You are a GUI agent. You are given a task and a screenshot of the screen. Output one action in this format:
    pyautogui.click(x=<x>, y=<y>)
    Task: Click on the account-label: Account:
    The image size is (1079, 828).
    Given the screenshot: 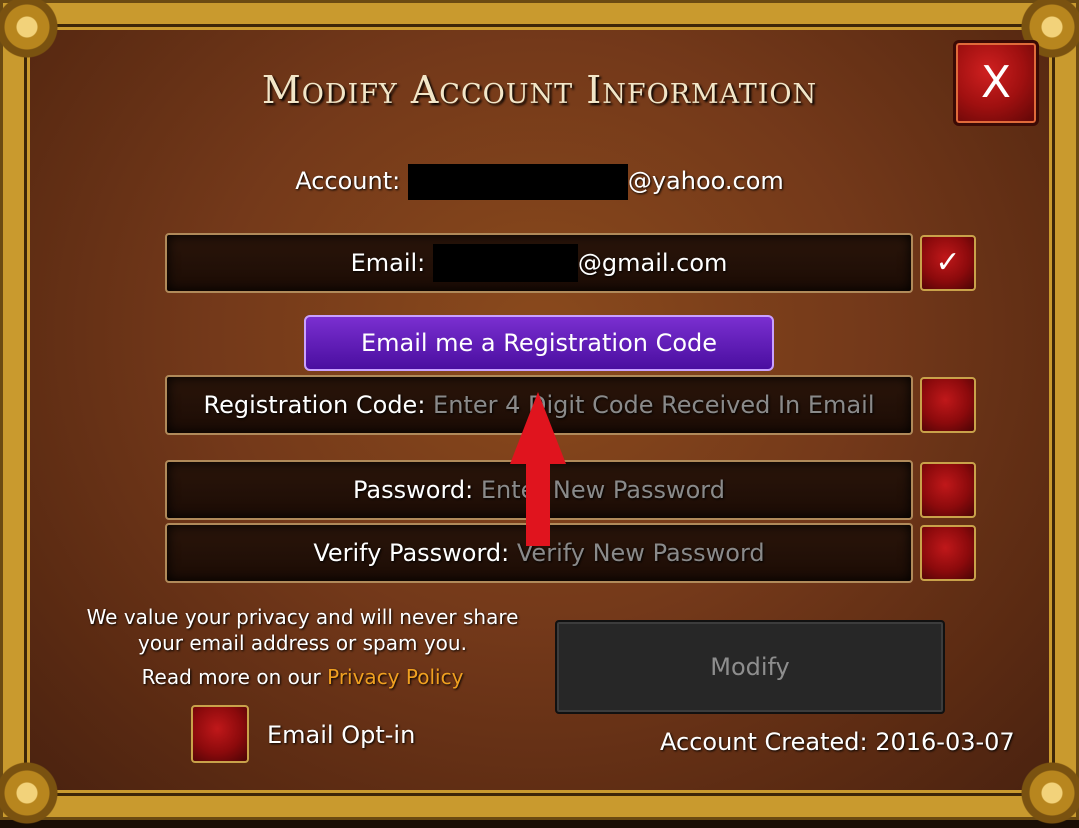 What is the action you would take?
    pyautogui.click(x=348, y=181)
    